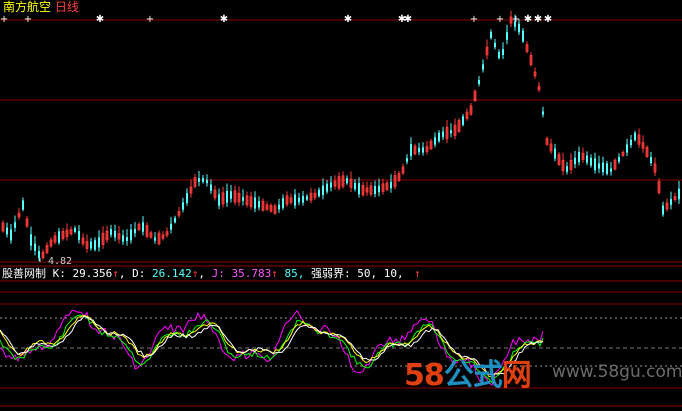  What do you see at coordinates (139, 273) in the screenshot?
I see `d-label: D:` at bounding box center [139, 273].